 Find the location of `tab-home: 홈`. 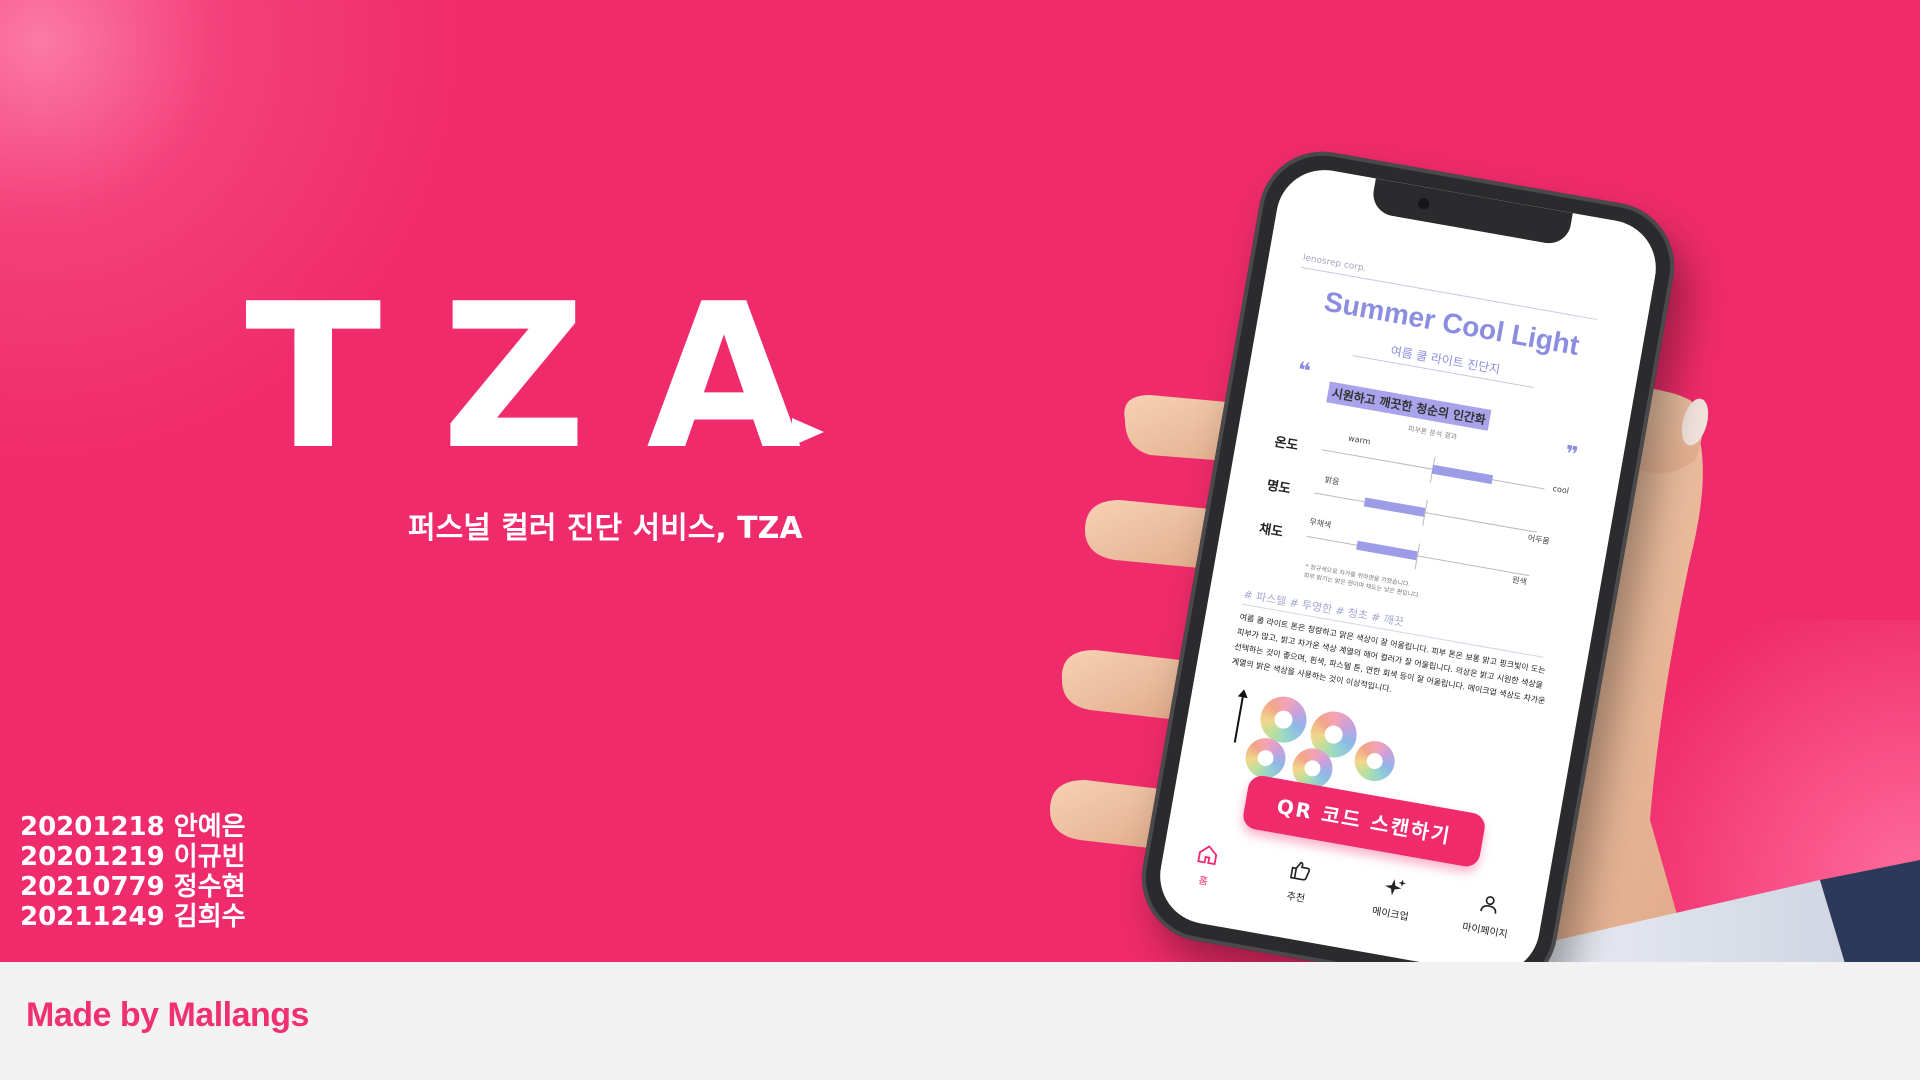

tab-home: 홈 is located at coordinates (1206, 866).